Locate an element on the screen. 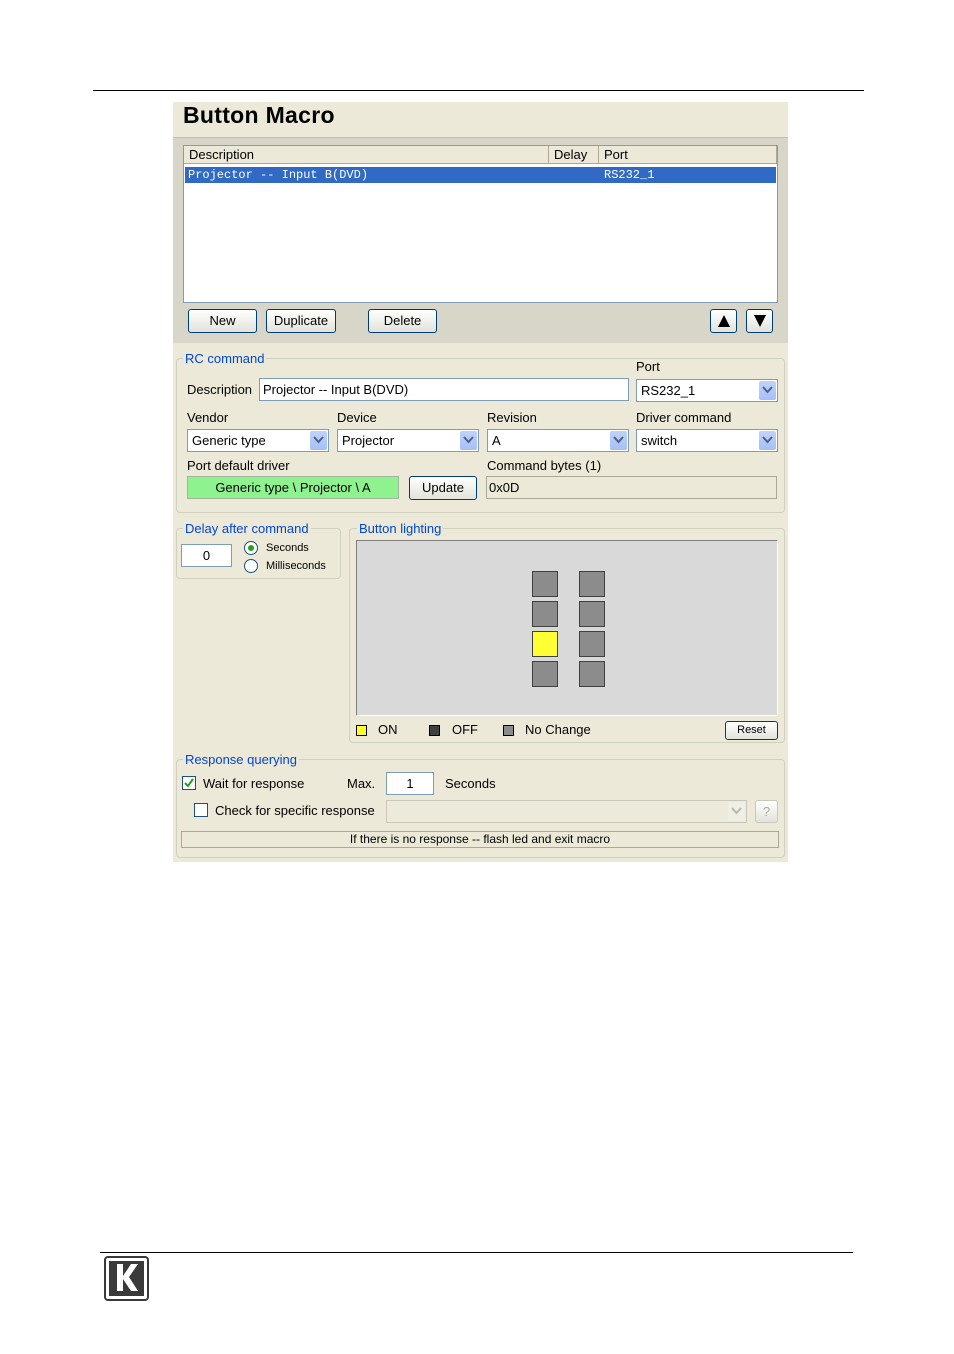  specific-response-select is located at coordinates (566, 811).